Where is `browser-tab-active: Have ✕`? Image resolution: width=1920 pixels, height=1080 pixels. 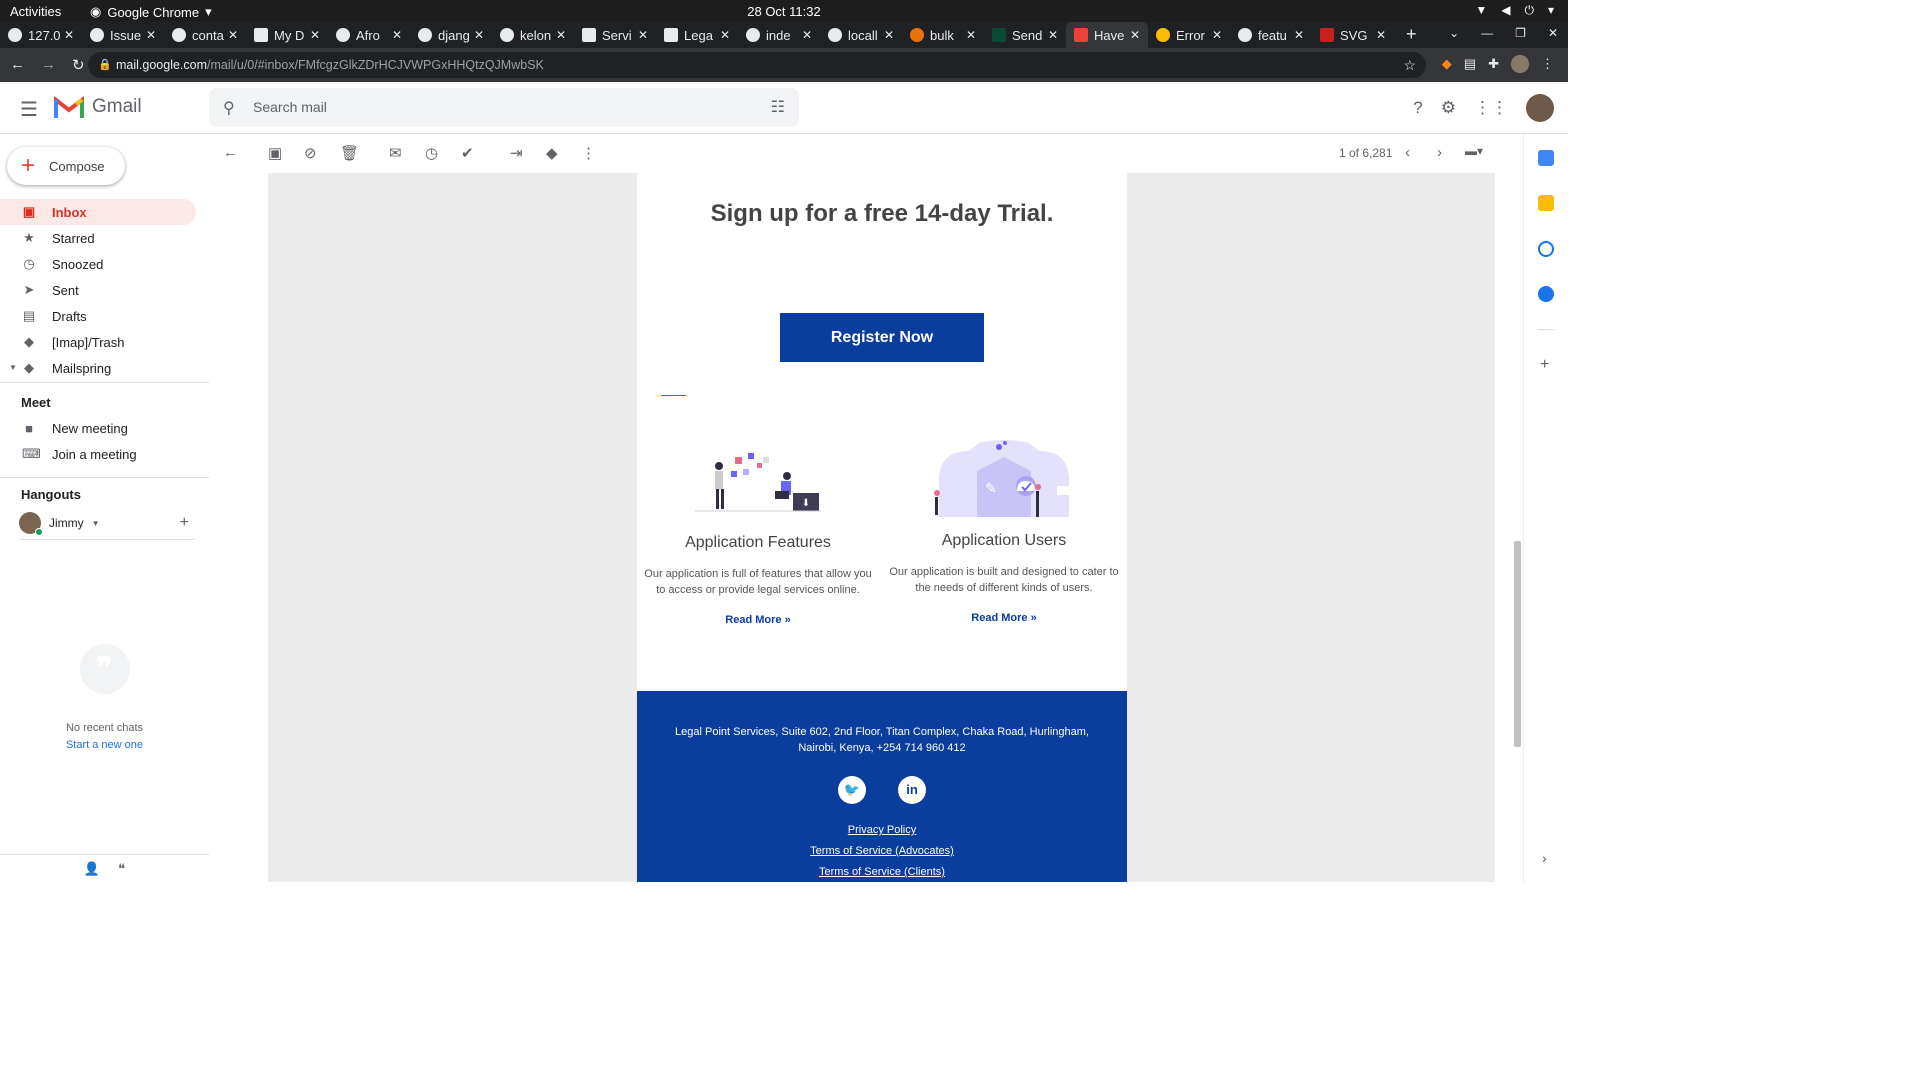
browser-tab-active: Have ✕ is located at coordinates (1107, 35).